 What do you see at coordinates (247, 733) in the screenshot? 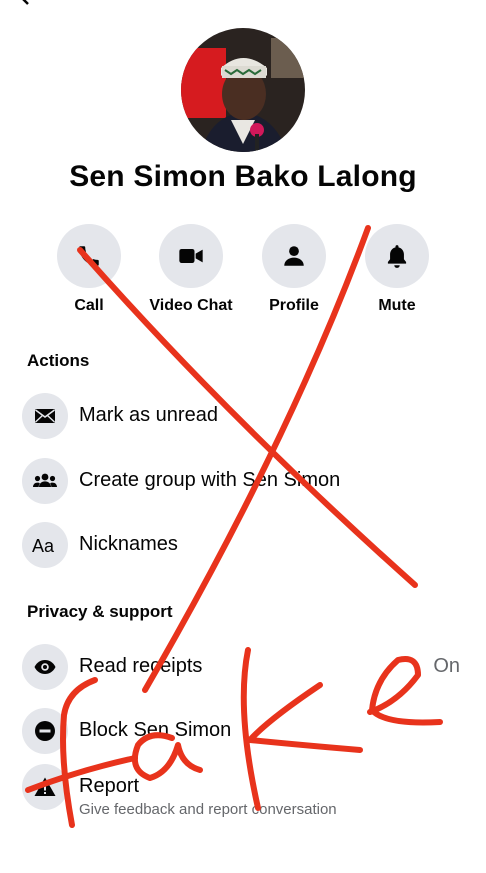
I see `block-row: Block Sen Simon` at bounding box center [247, 733].